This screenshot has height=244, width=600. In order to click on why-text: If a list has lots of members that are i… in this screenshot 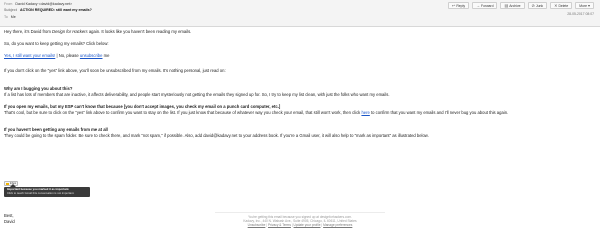, I will do `click(197, 94)`.